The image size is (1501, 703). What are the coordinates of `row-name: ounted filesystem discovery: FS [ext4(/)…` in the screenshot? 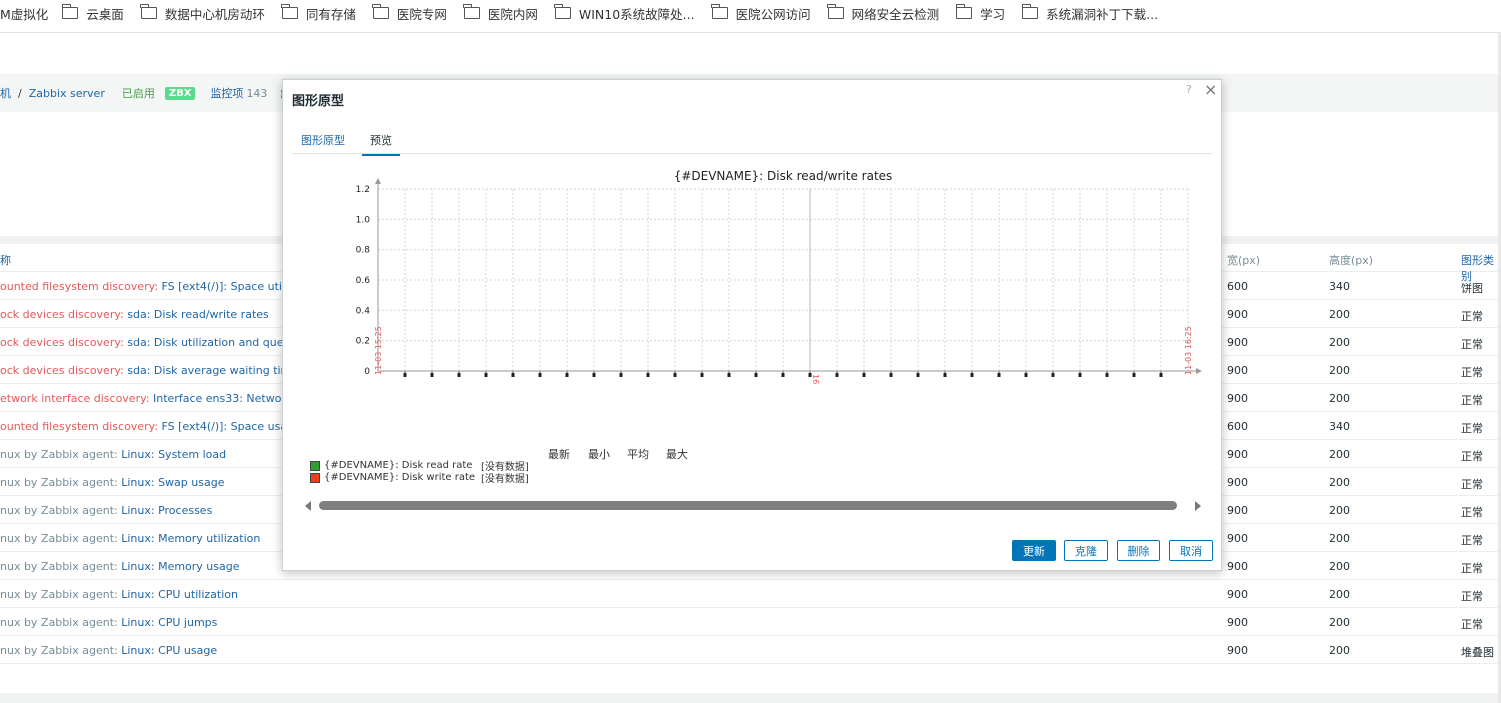 It's located at (165, 426).